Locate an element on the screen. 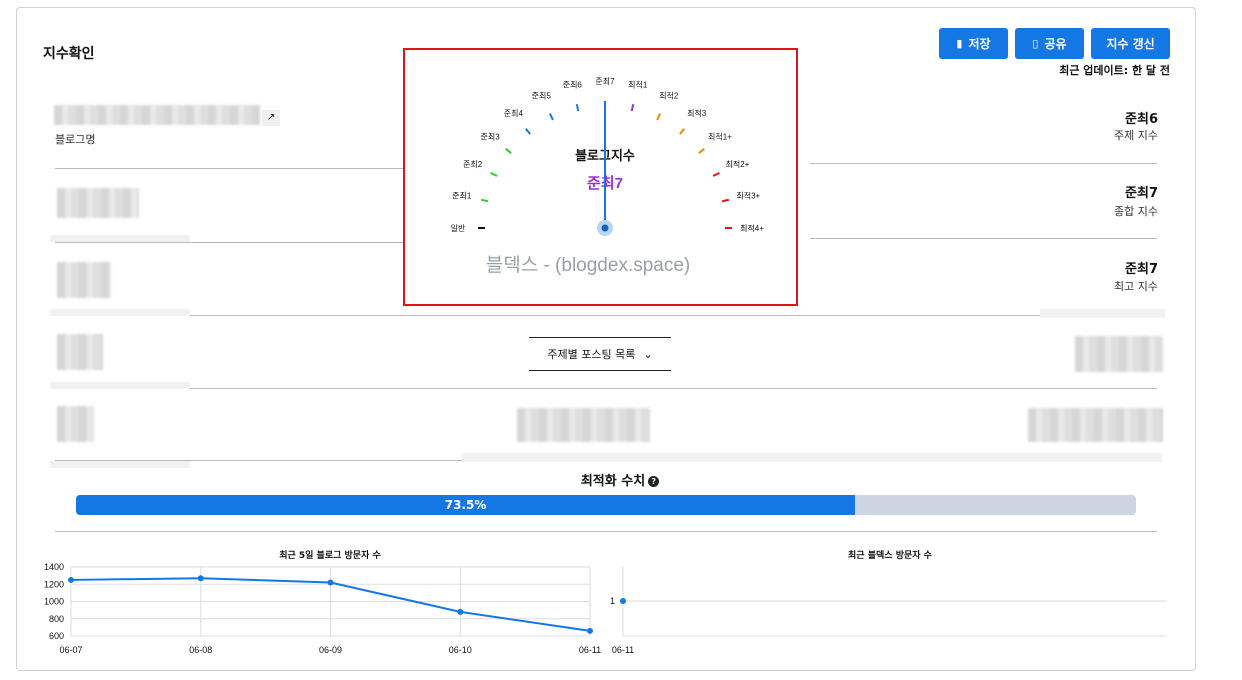 This screenshot has width=1242, height=680. optimization-percent: 73.5% is located at coordinates (465, 505).